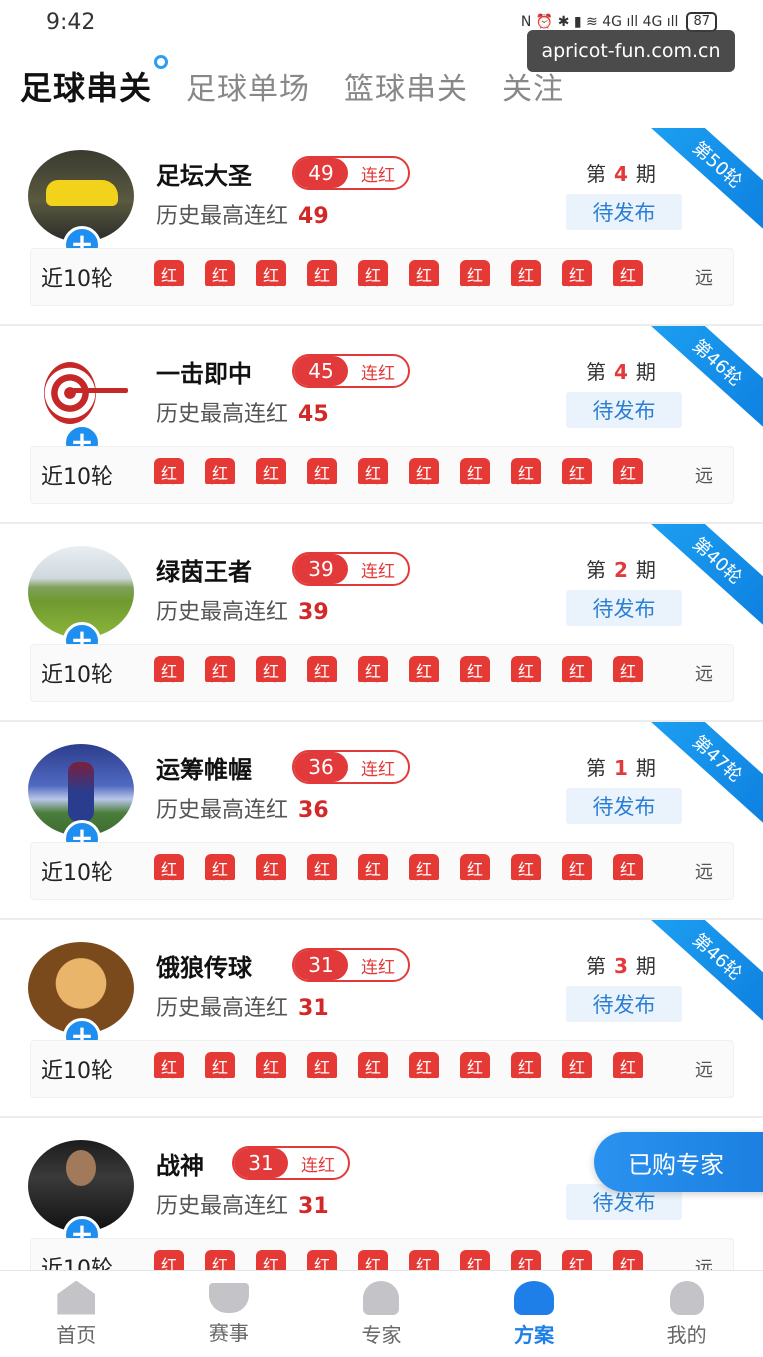 The image size is (763, 1357). What do you see at coordinates (381, 1297) in the screenshot?
I see `expert-icon` at bounding box center [381, 1297].